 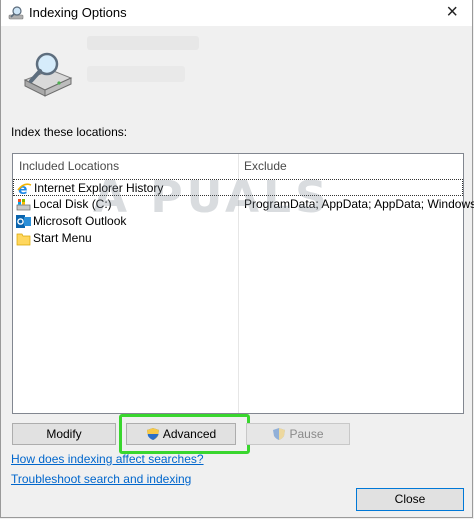 I want to click on indexing-drive-magnifier-icon, so click(x=48, y=74).